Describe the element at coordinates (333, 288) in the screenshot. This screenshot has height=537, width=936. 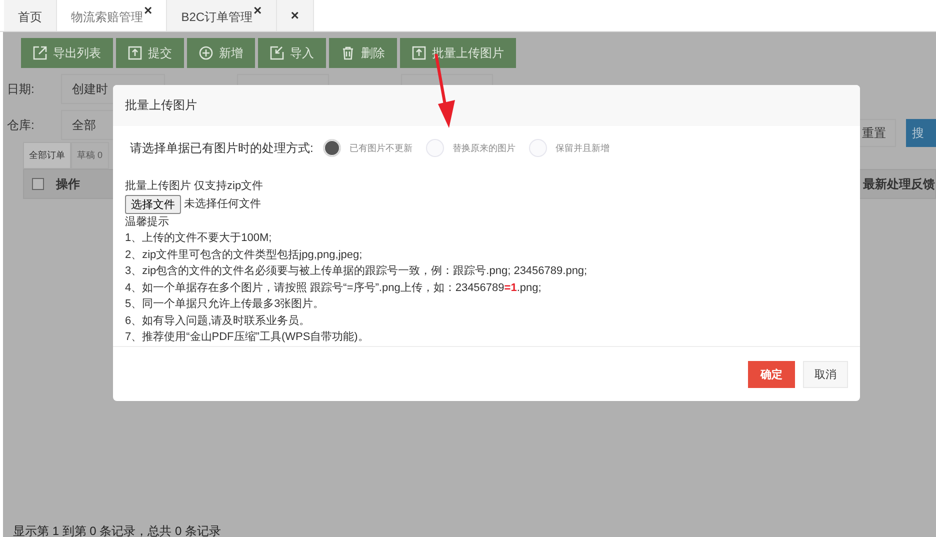
I see `tip-text: 4、如一个单据存在多个图片，请按照 跟踪号“=序号”.png上传，如：23456789=1.png;` at that location.